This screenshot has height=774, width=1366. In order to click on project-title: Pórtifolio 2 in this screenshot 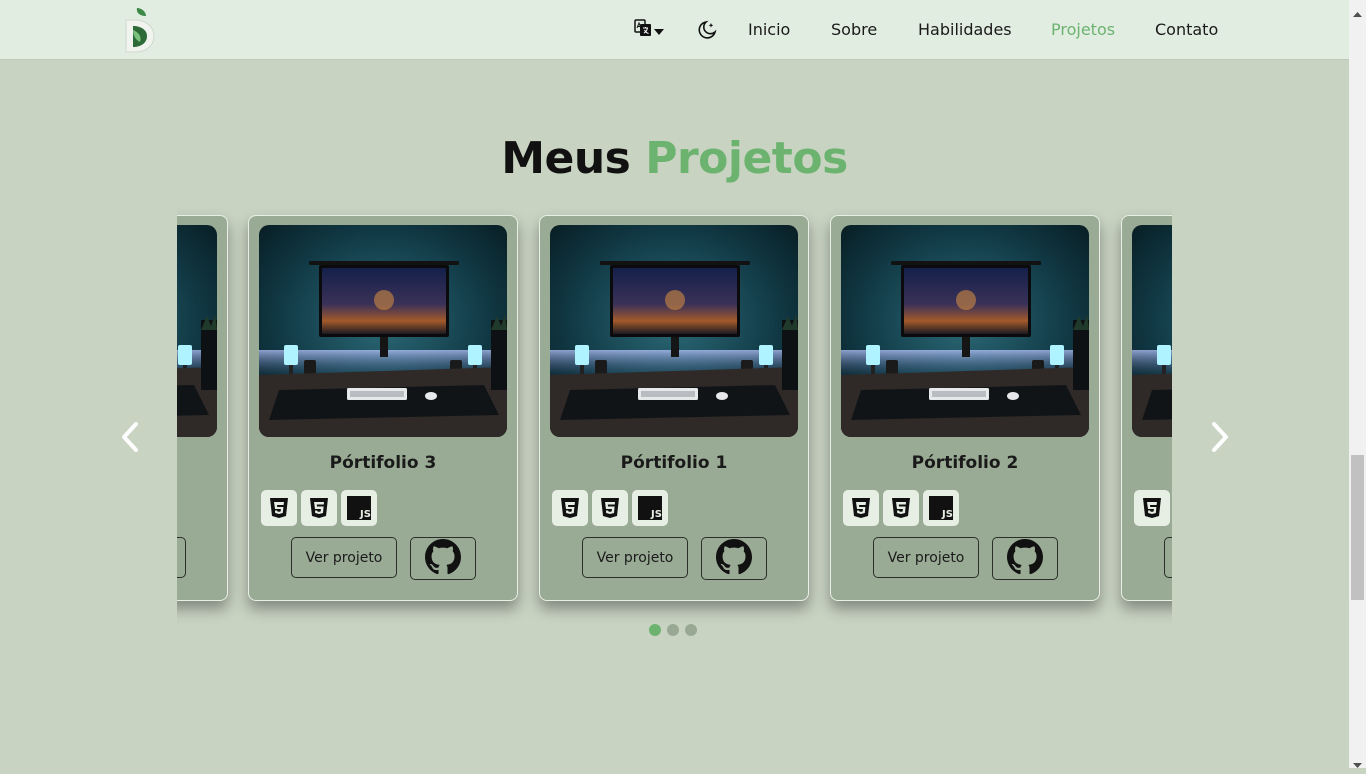, I will do `click(965, 463)`.